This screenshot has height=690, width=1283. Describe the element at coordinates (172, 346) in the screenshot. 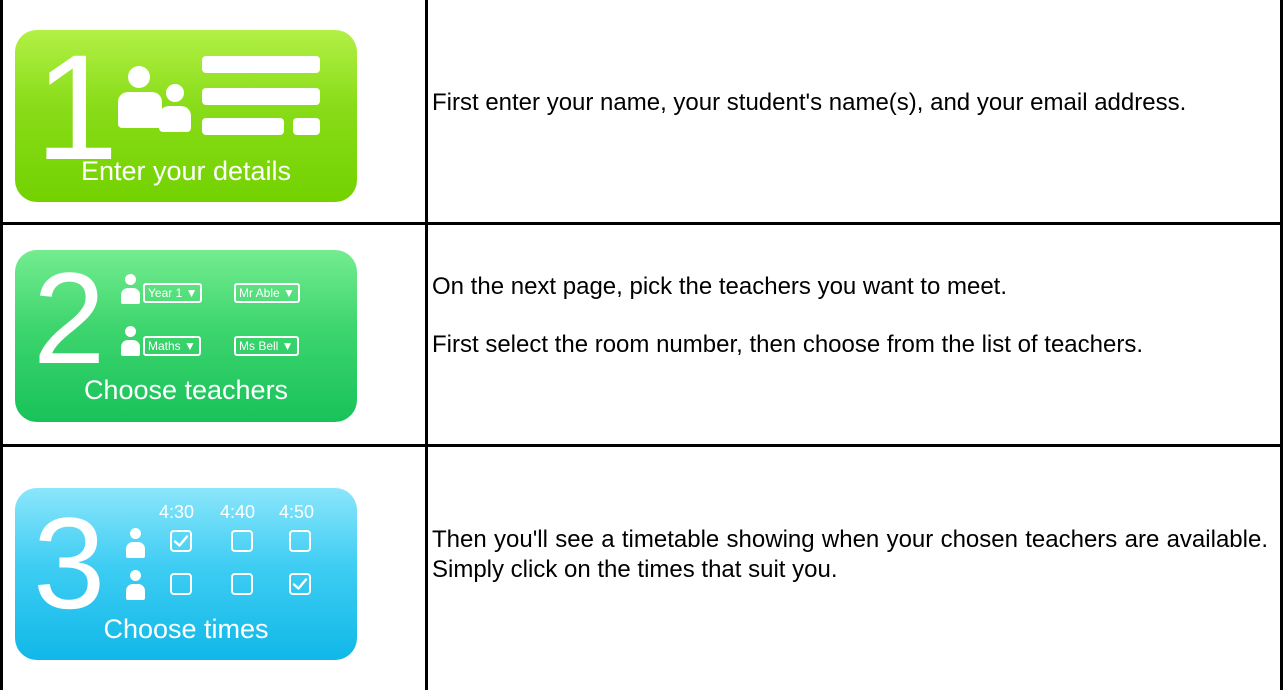

I see `subject-select: Maths ▼` at that location.